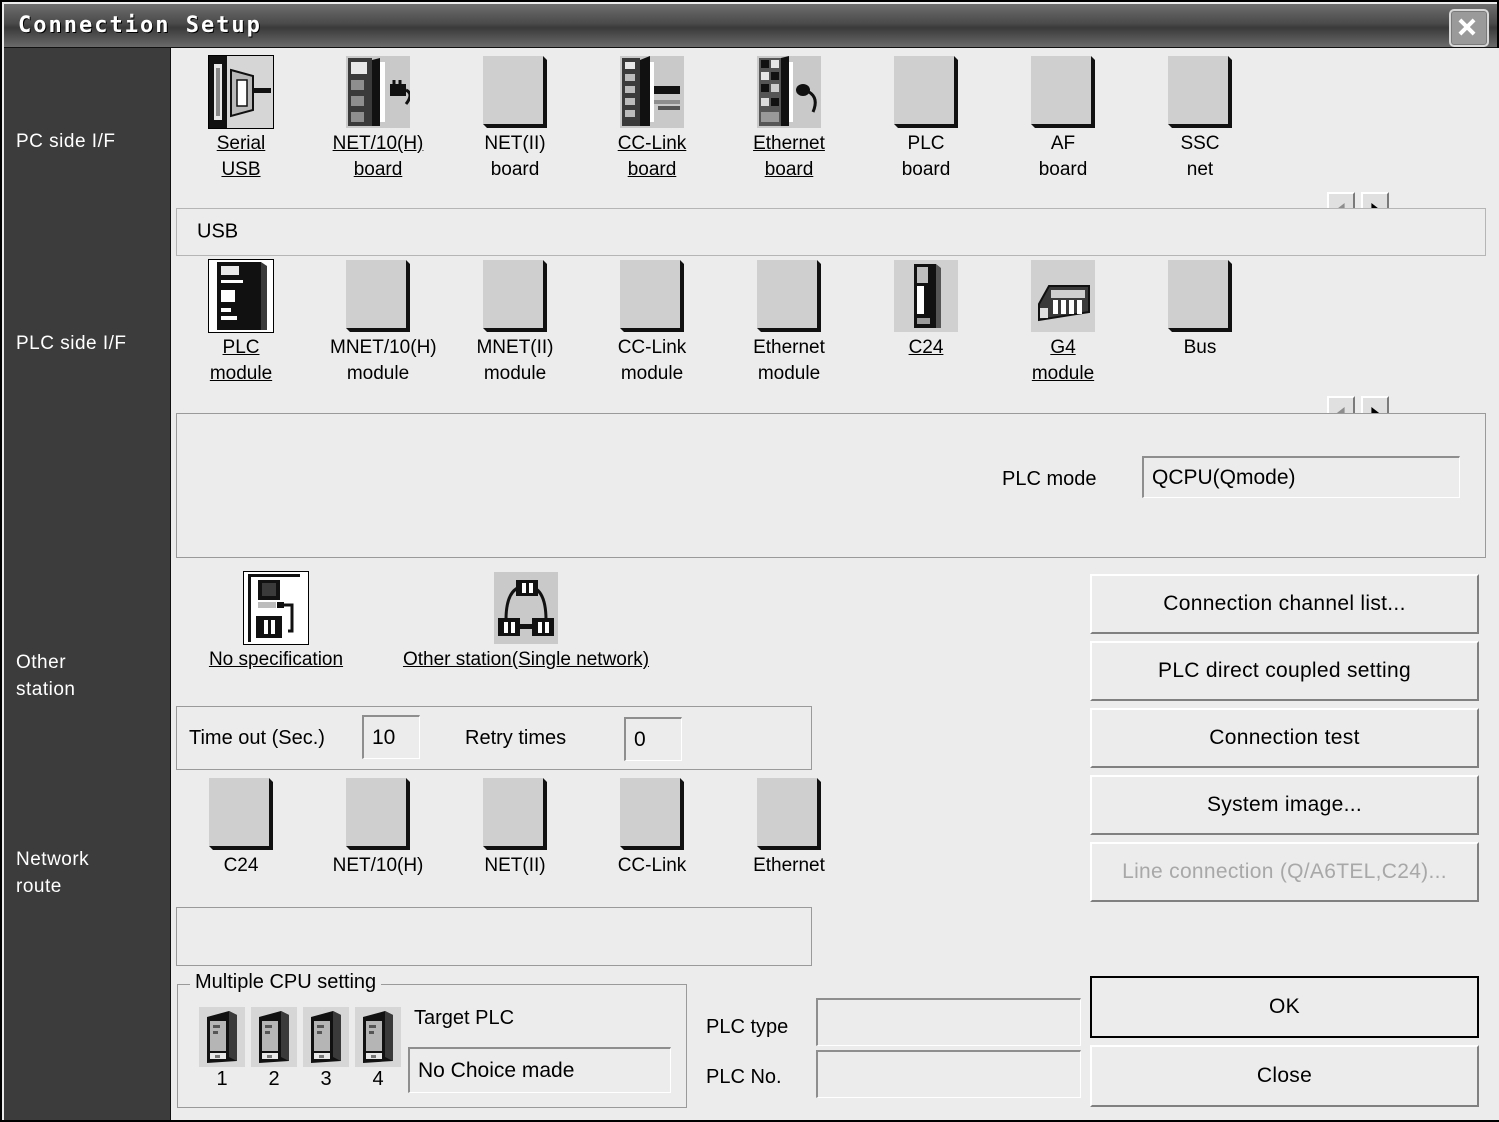 The height and width of the screenshot is (1122, 1499). What do you see at coordinates (653, 739) in the screenshot?
I see `retry-input: 0` at bounding box center [653, 739].